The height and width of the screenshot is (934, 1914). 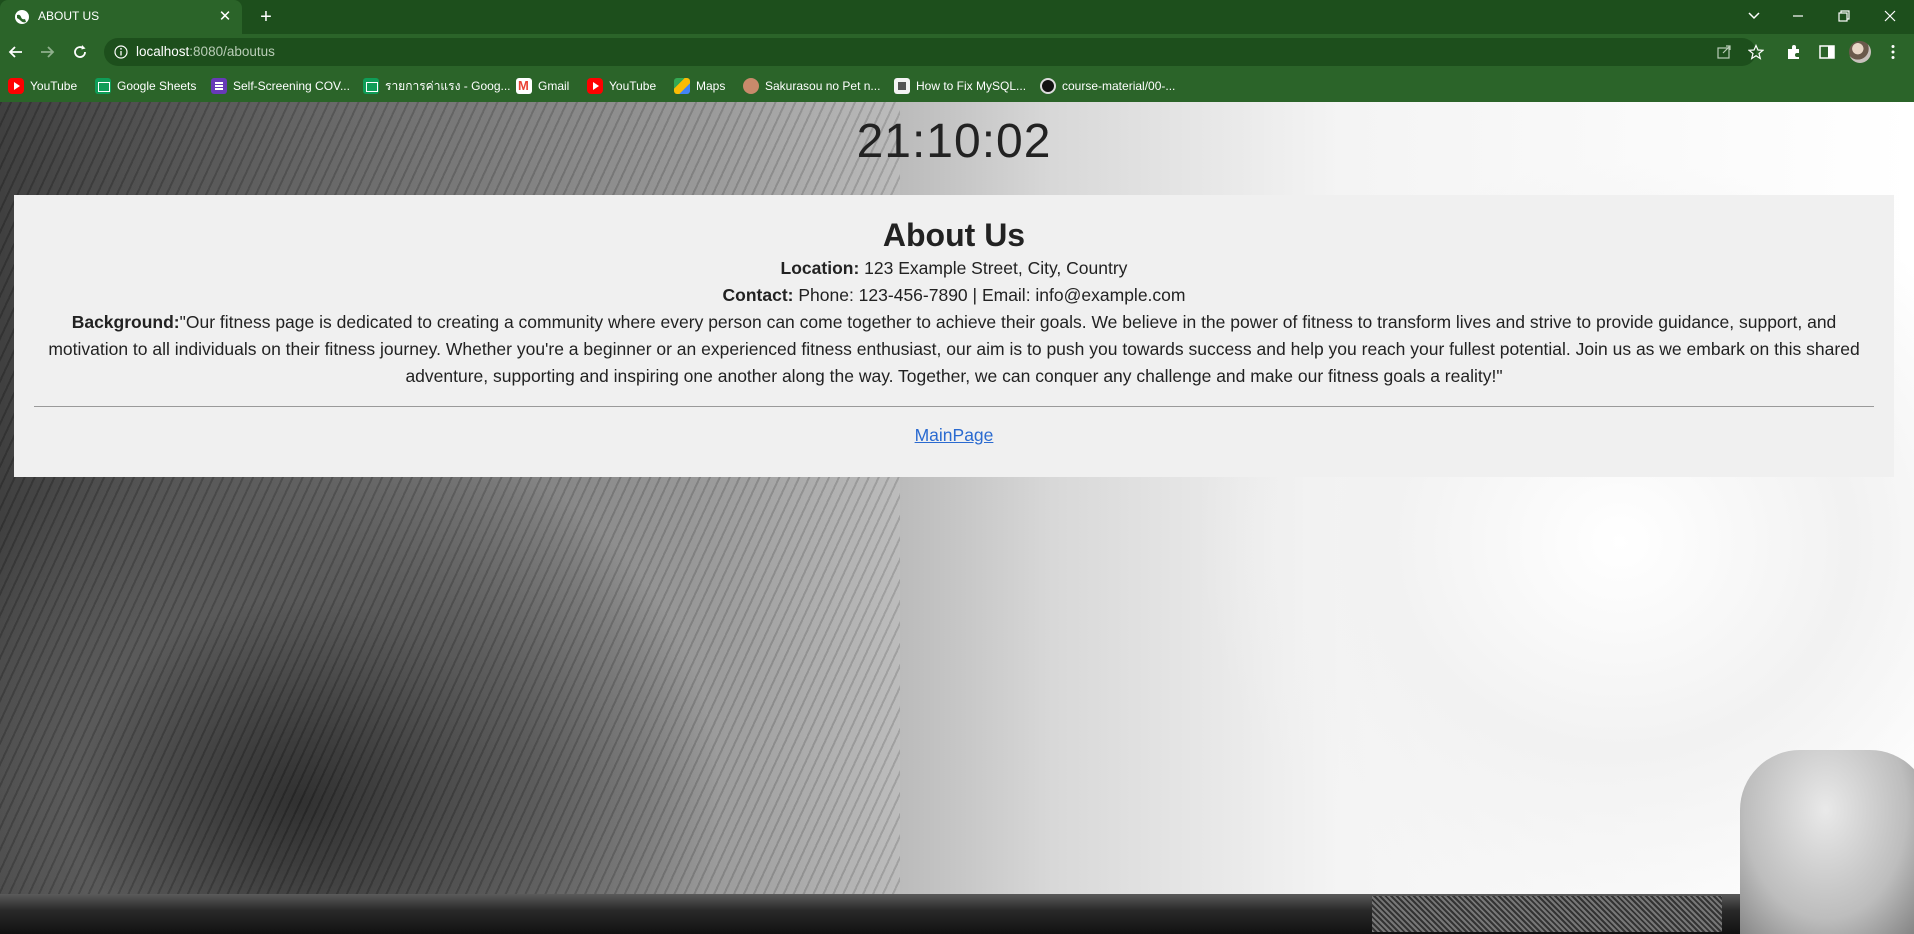 I want to click on site-info-icon, so click(x=121, y=52).